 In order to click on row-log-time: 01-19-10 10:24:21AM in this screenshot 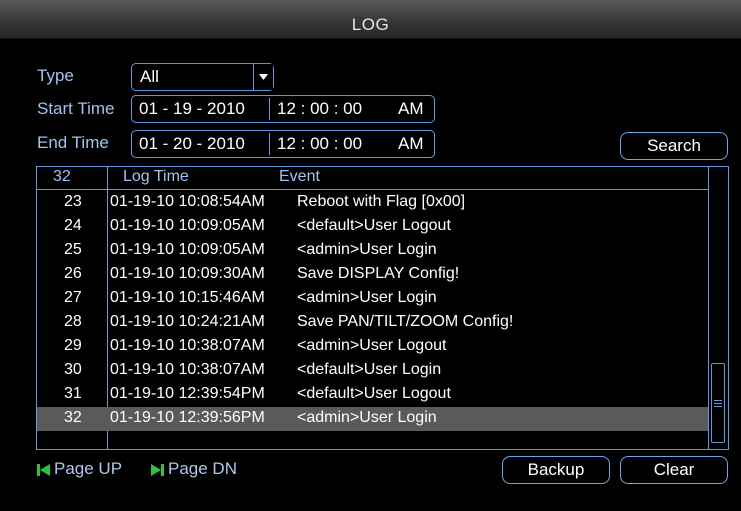, I will do `click(187, 321)`.